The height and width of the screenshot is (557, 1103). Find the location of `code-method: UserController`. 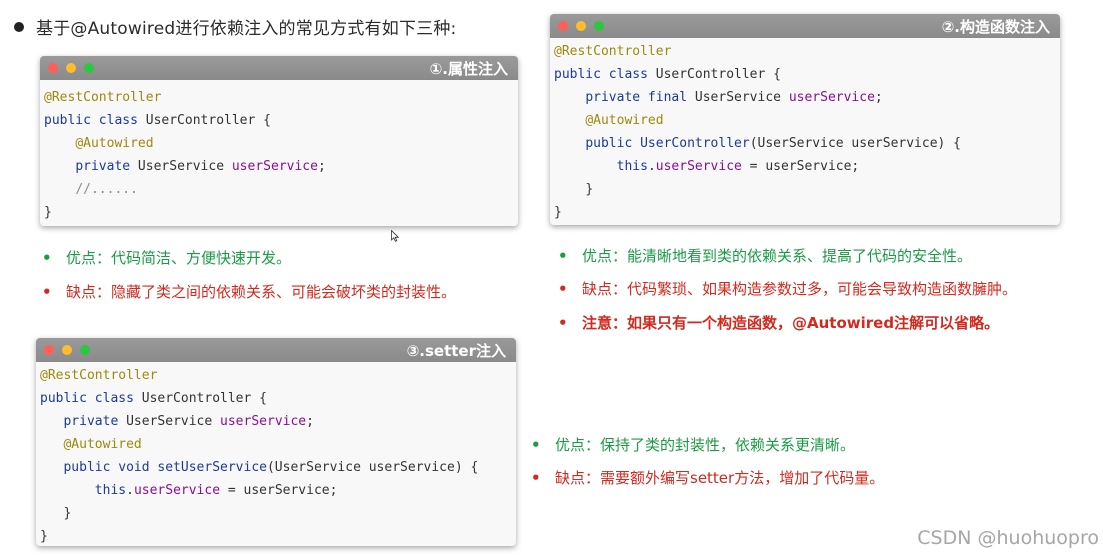

code-method: UserController is located at coordinates (695, 143).